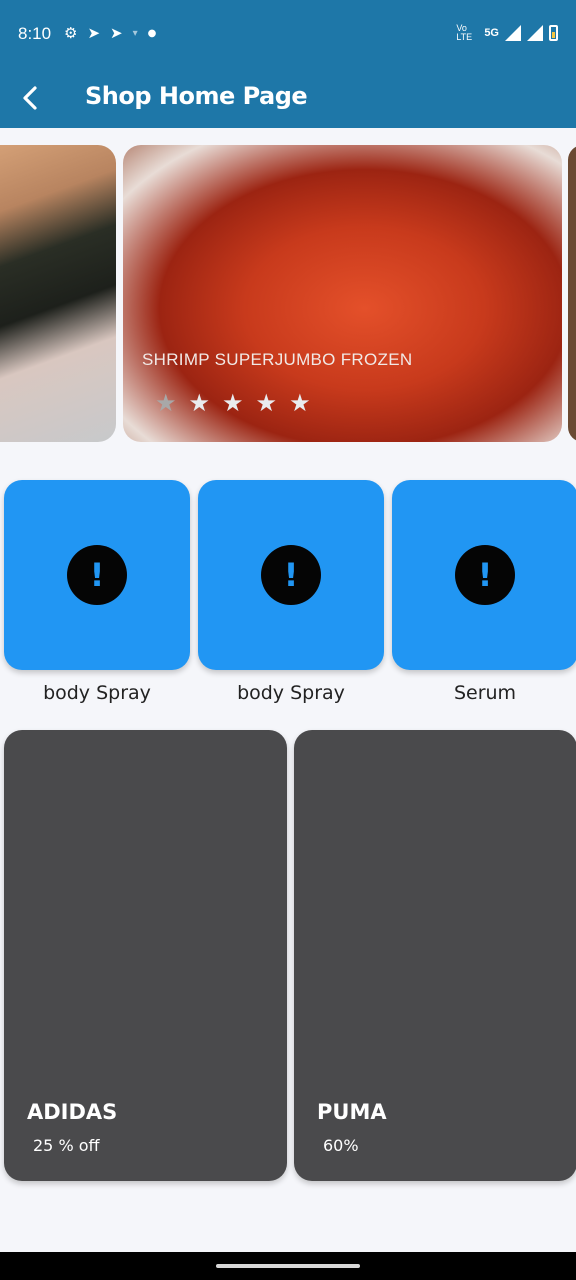  What do you see at coordinates (572, 293) in the screenshot?
I see `carousel-slide-next` at bounding box center [572, 293].